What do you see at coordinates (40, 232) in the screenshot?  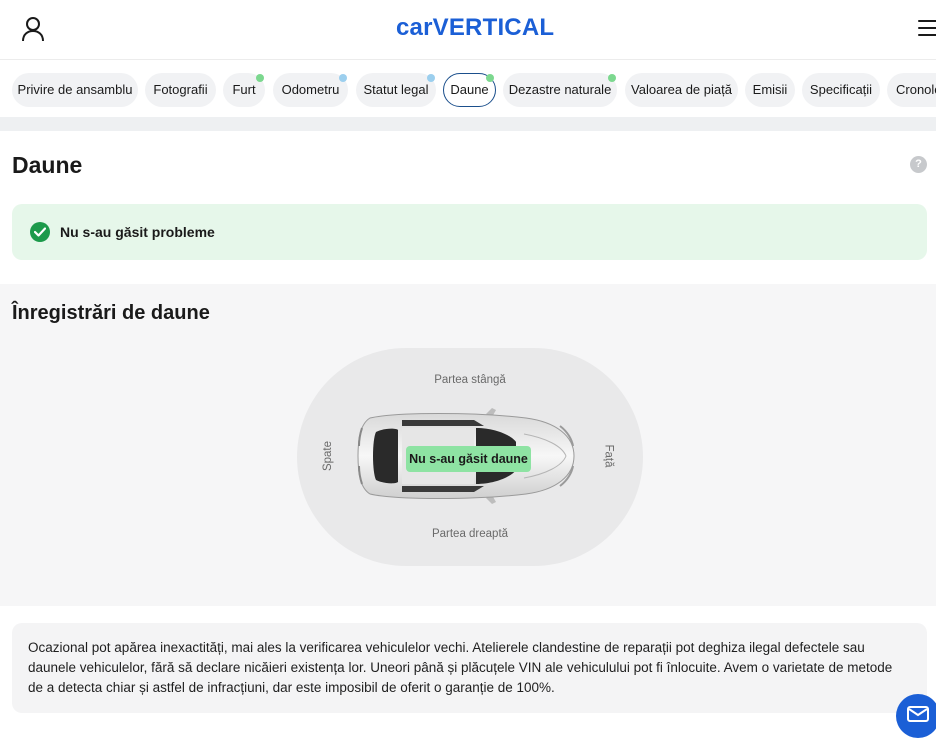 I see `check-circle-icon` at bounding box center [40, 232].